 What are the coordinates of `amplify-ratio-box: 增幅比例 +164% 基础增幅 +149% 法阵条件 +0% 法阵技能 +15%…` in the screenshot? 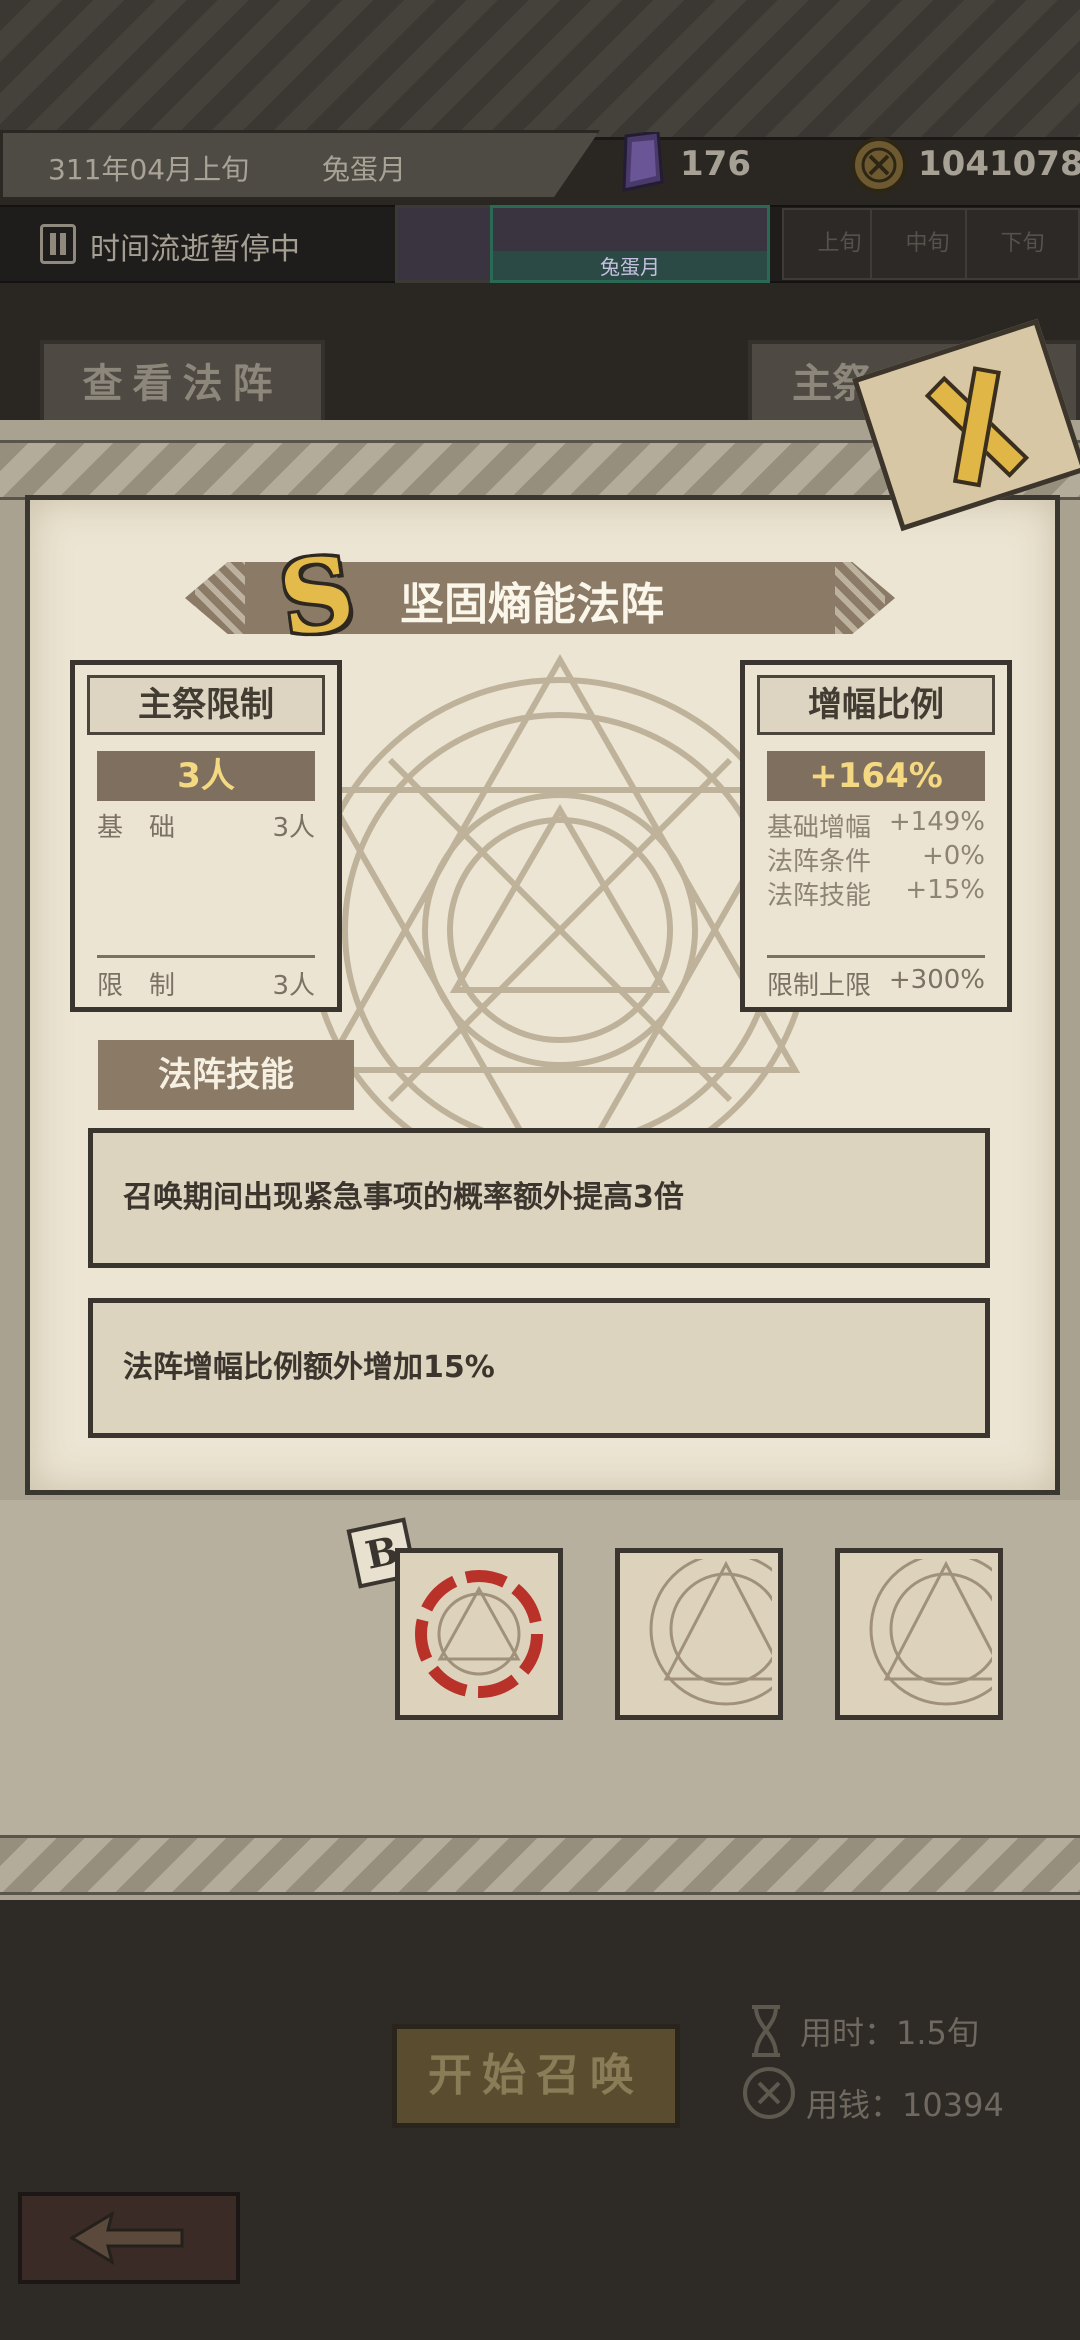 It's located at (876, 836).